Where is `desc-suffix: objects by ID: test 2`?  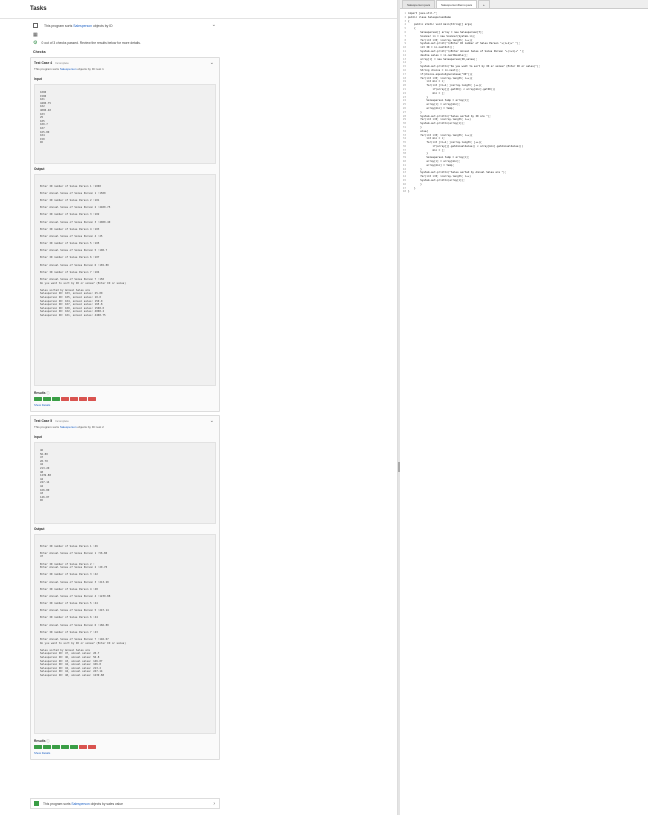 desc-suffix: objects by ID: test 2 is located at coordinates (90, 427).